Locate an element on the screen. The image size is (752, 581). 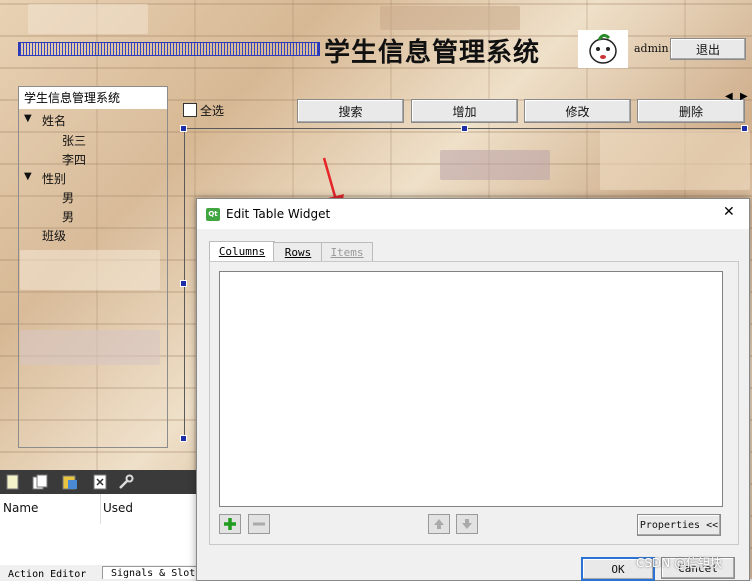
dialog-titlebar: Qt Edit Table Widget ✕ is located at coordinates (473, 214).